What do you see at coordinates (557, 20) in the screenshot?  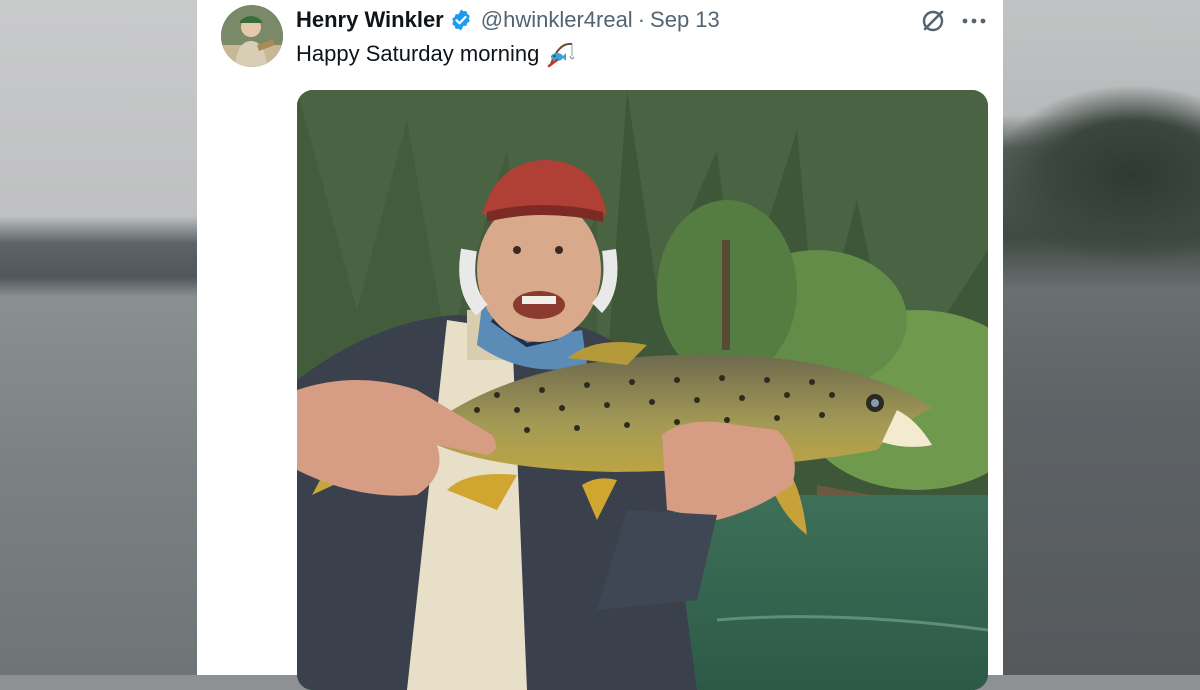 I see `author-handle: @hwinkler4real` at bounding box center [557, 20].